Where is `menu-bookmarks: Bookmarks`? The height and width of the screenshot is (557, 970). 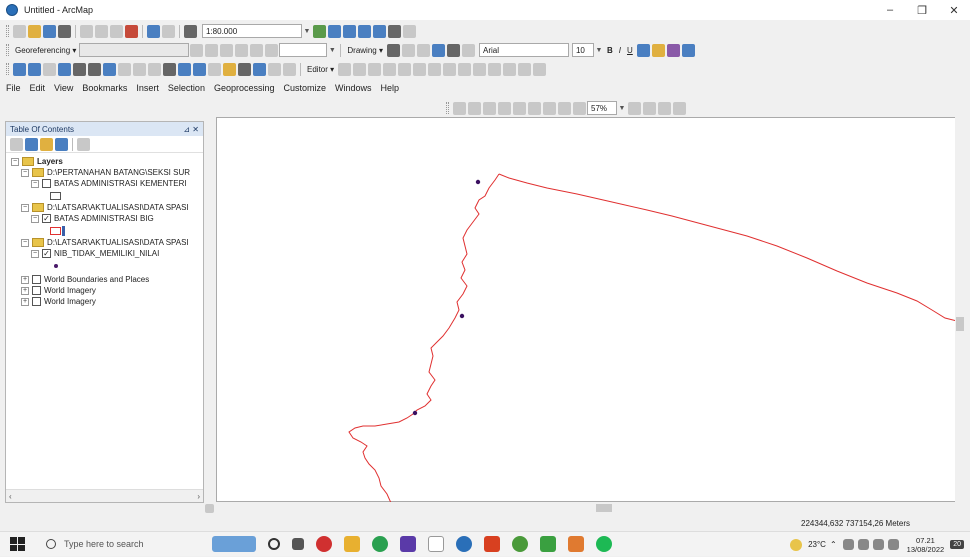 menu-bookmarks: Bookmarks is located at coordinates (104, 88).